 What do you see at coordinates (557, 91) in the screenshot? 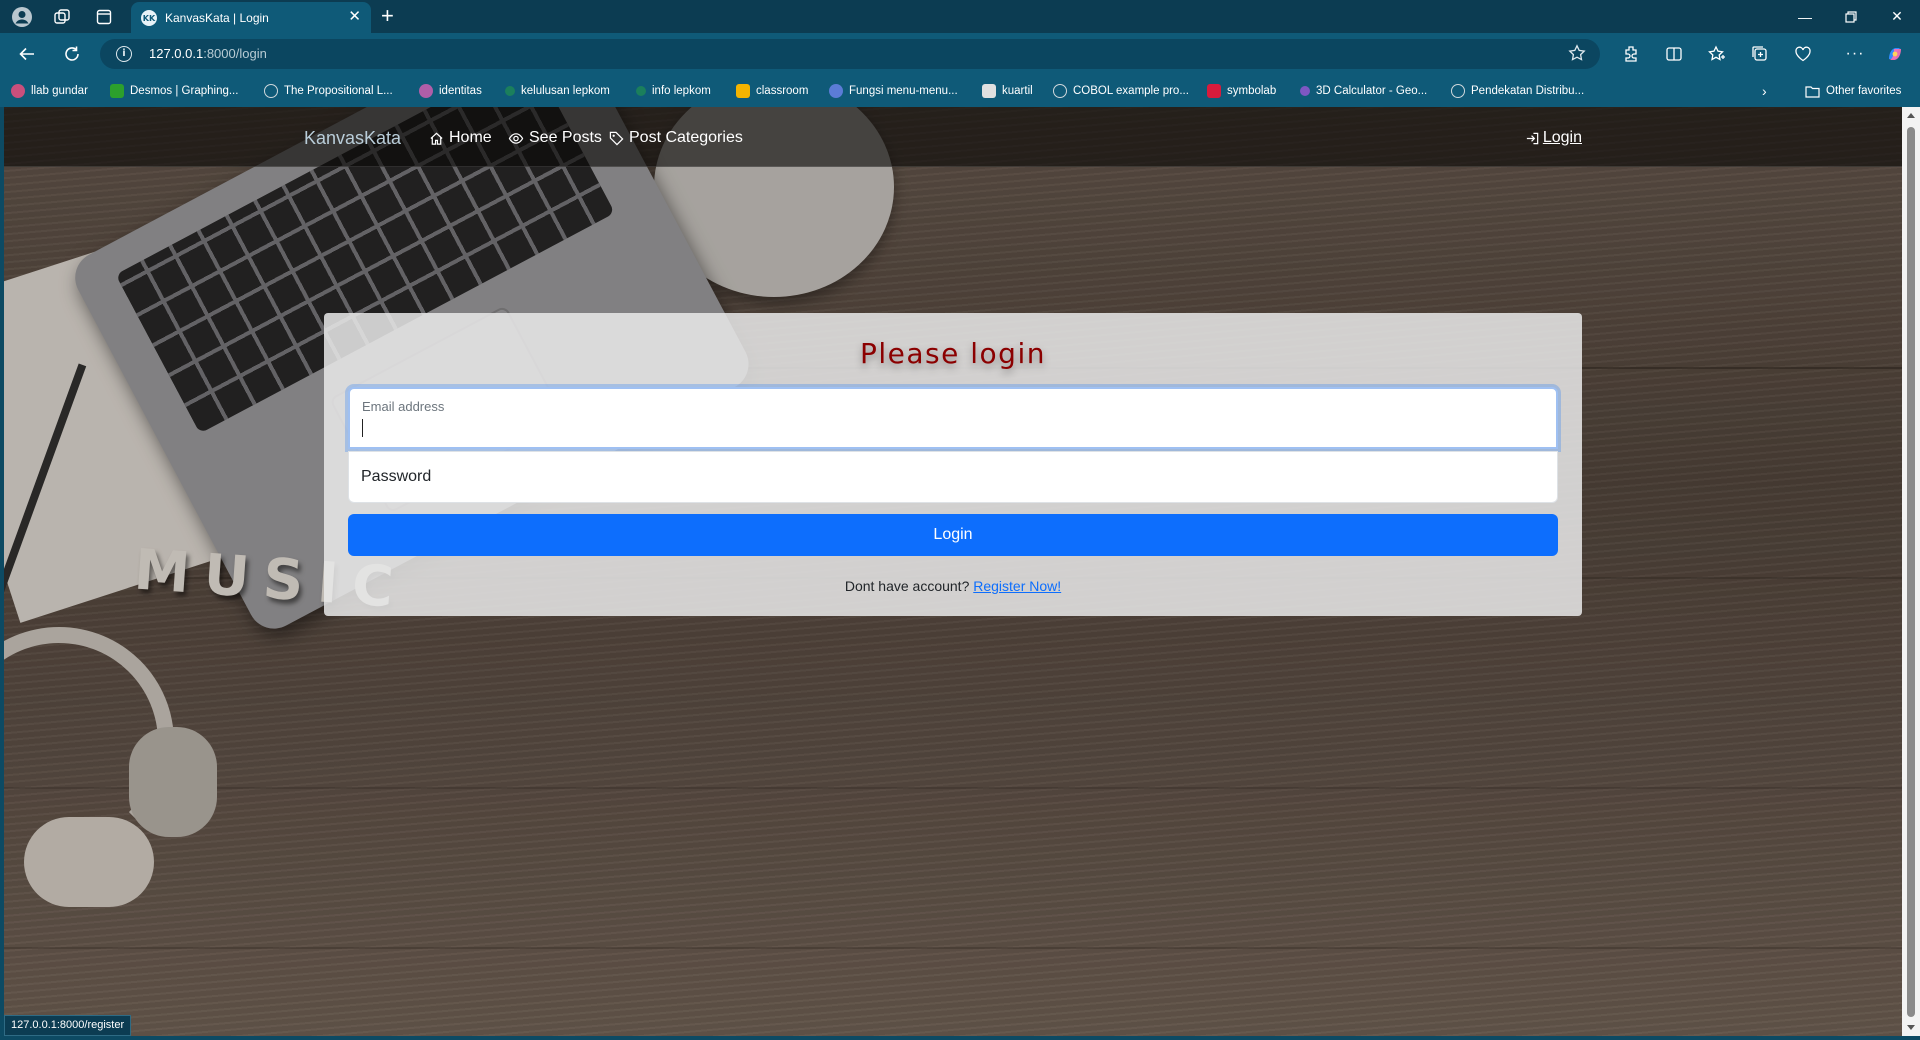
I see `bookmark-item: kelulusan lepkom` at bounding box center [557, 91].